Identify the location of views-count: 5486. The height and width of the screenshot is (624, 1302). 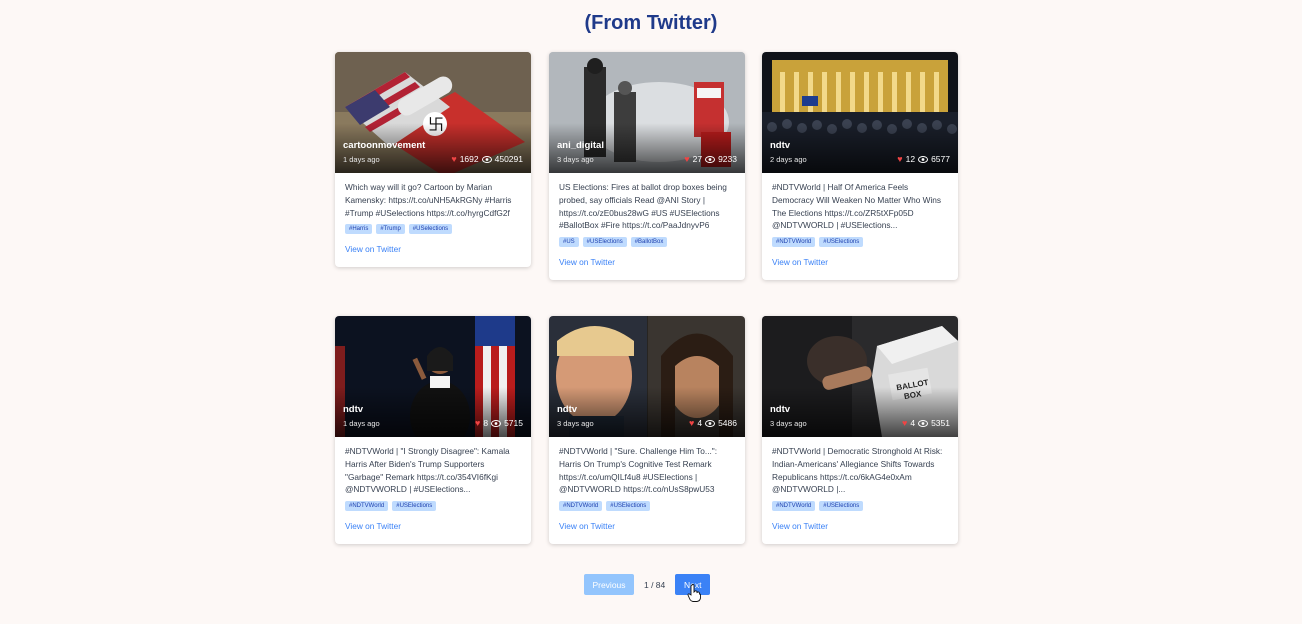
(727, 423).